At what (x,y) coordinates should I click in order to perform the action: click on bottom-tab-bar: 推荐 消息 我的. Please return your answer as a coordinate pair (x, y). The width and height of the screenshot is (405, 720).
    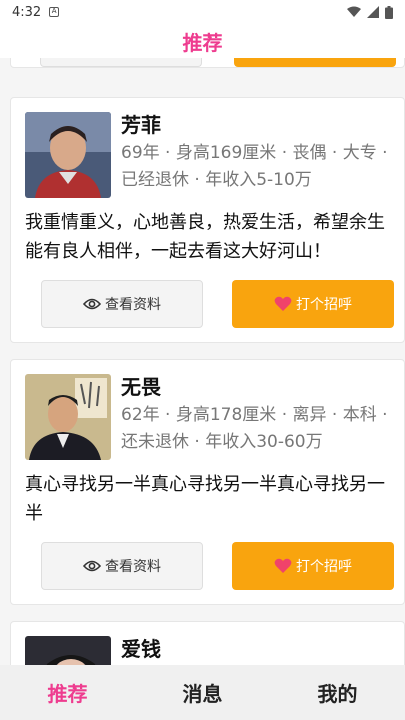
    Looking at the image, I should click on (202, 692).